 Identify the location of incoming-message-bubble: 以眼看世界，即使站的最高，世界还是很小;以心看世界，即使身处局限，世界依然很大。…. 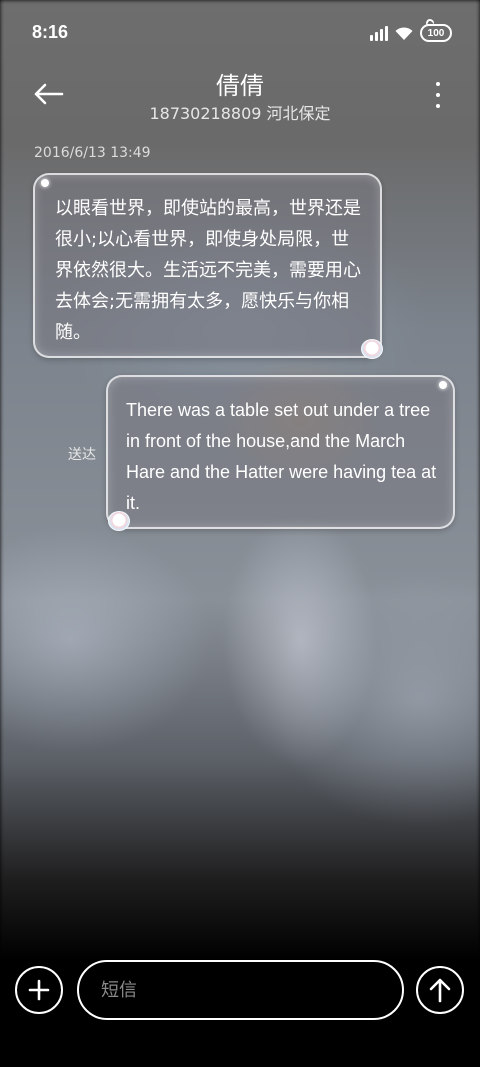
(208, 266).